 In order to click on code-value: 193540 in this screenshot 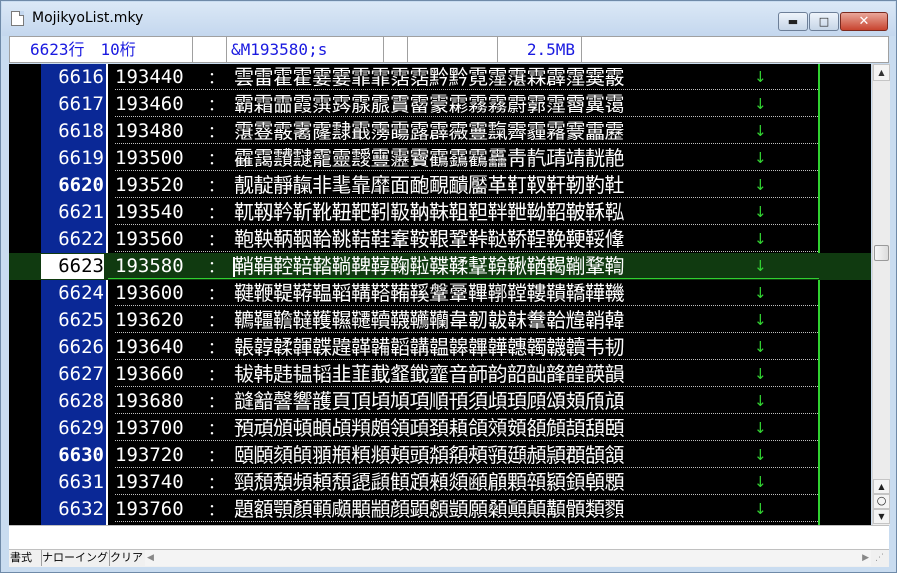, I will do `click(149, 212)`.